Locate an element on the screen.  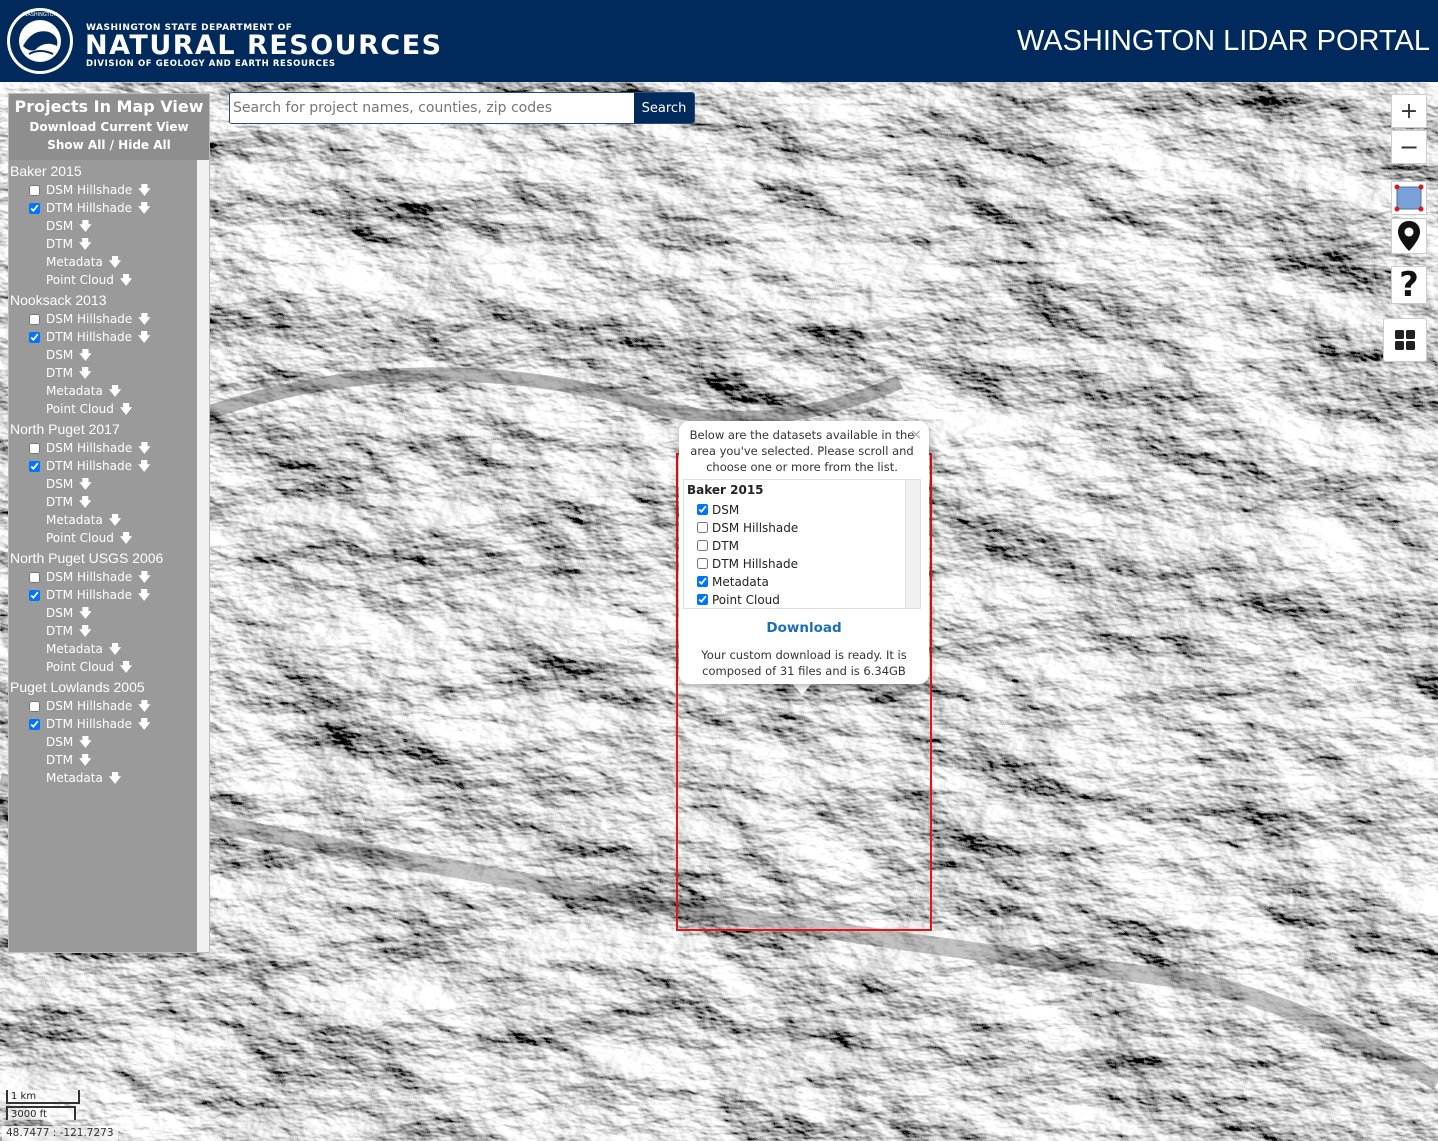
zoom-in-button: + is located at coordinates (1409, 111).